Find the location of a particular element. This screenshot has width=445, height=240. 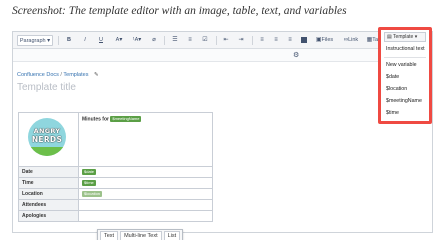

paragraph-style-dropdown: Paragraph ▾ is located at coordinates (35, 40).